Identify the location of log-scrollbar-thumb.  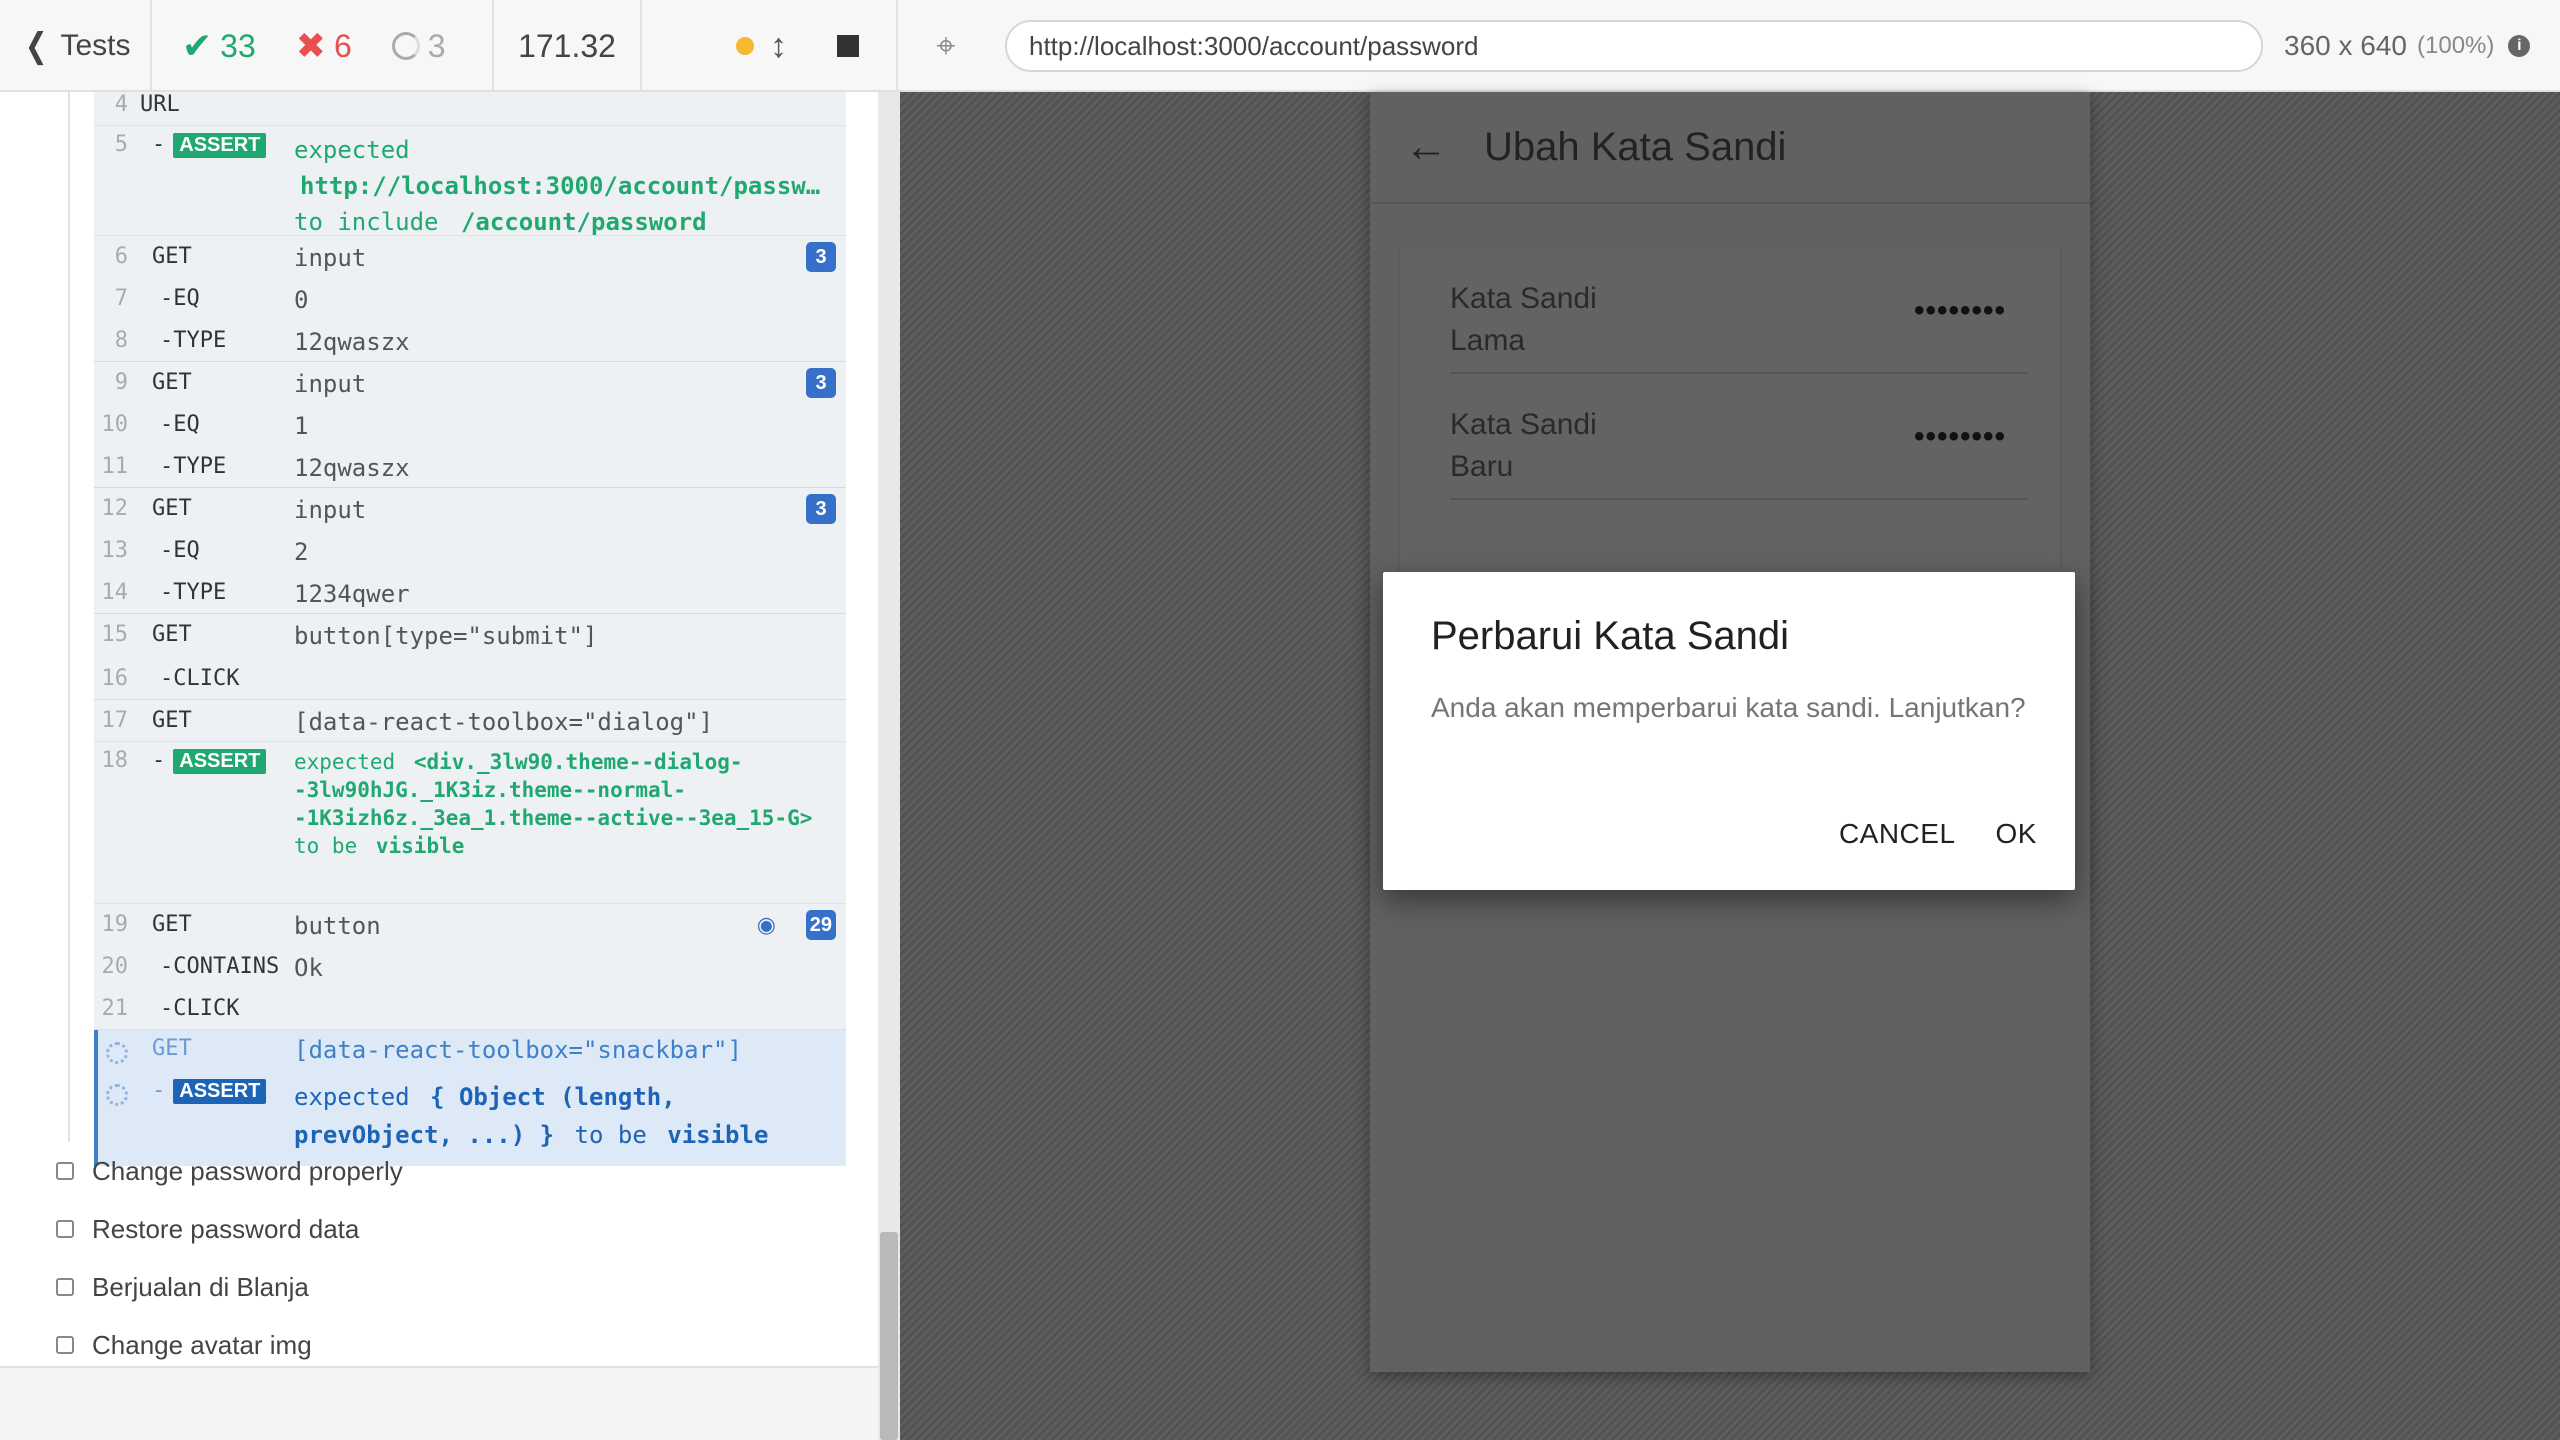
(889, 1336).